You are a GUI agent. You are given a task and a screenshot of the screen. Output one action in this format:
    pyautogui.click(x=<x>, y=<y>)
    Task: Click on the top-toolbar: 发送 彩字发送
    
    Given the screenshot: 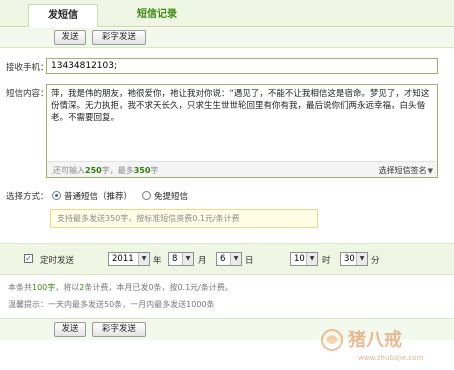 What is the action you would take?
    pyautogui.click(x=227, y=38)
    